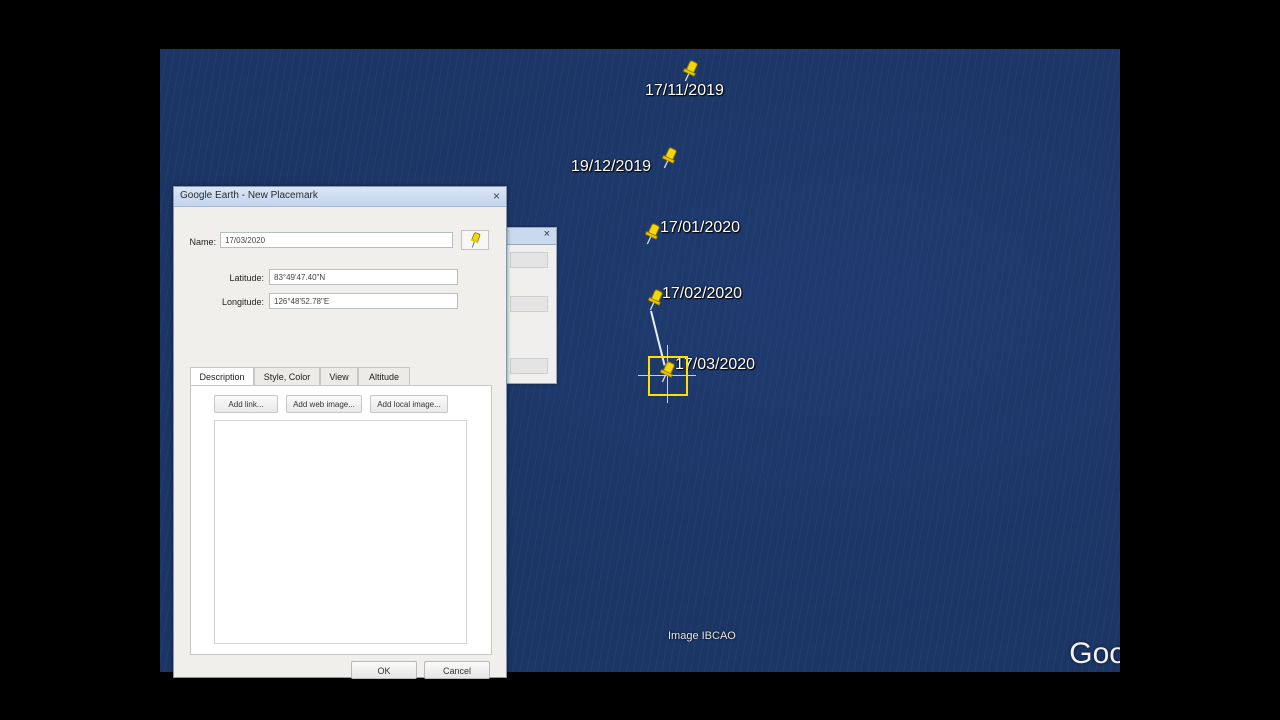 This screenshot has height=720, width=1280. I want to click on name-field: 17/03/2020, so click(336, 240).